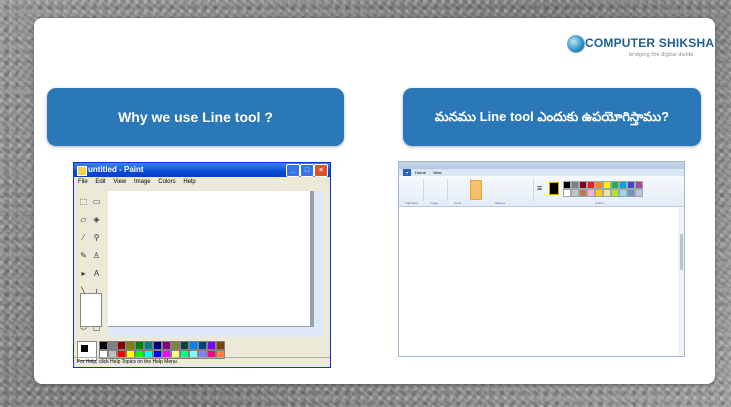  What do you see at coordinates (576, 44) in the screenshot?
I see `globe-icon` at bounding box center [576, 44].